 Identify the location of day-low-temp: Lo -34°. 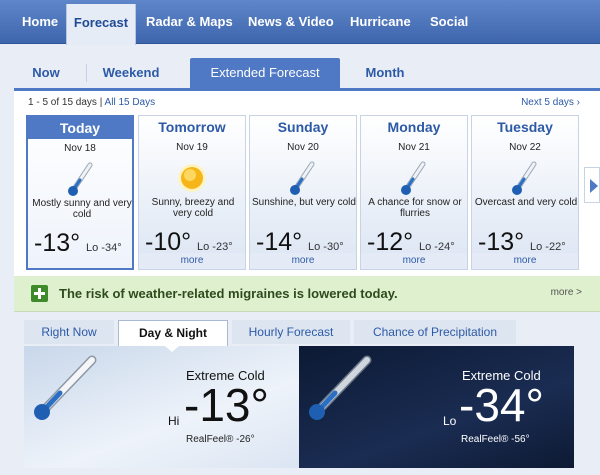
(104, 248).